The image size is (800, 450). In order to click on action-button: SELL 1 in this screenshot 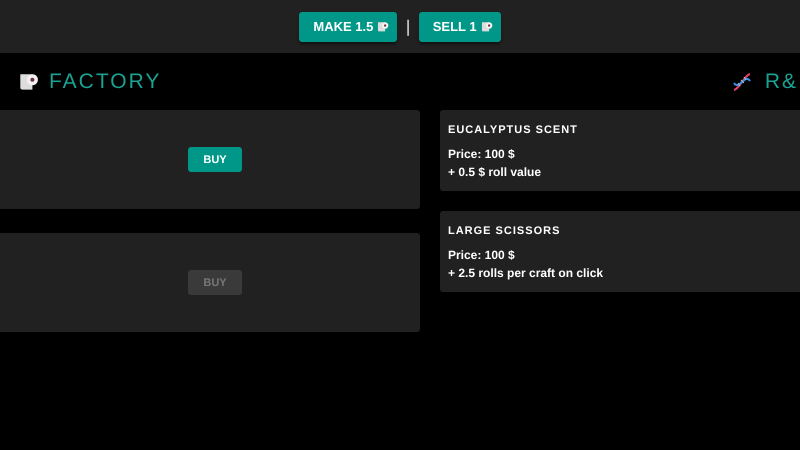, I will do `click(459, 27)`.